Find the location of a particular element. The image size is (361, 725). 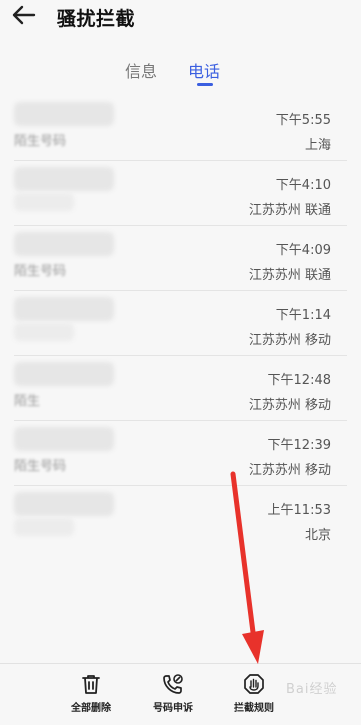

call-time: 下午12:39 is located at coordinates (299, 445).